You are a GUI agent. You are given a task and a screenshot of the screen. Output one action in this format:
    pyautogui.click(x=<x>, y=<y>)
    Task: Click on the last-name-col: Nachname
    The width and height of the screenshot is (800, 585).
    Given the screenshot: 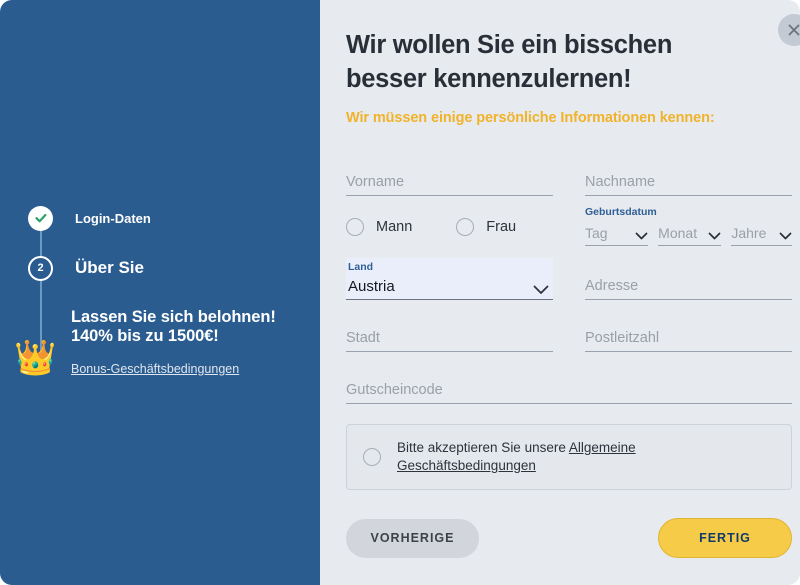 What is the action you would take?
    pyautogui.click(x=688, y=175)
    